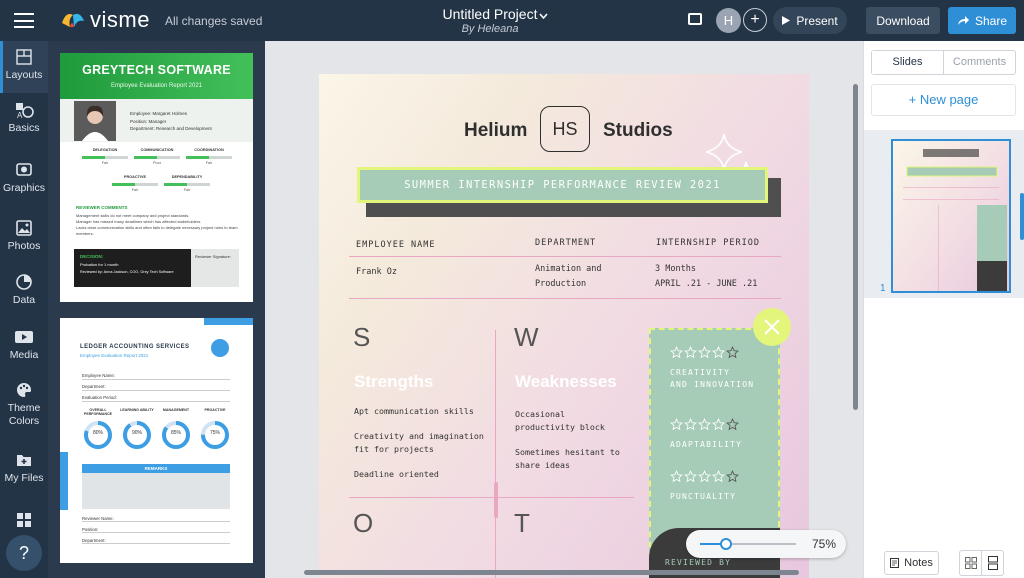 The image size is (1024, 578). Describe the element at coordinates (187, 177) in the screenshot. I see `metric-label: DEPENDABILITY` at that location.